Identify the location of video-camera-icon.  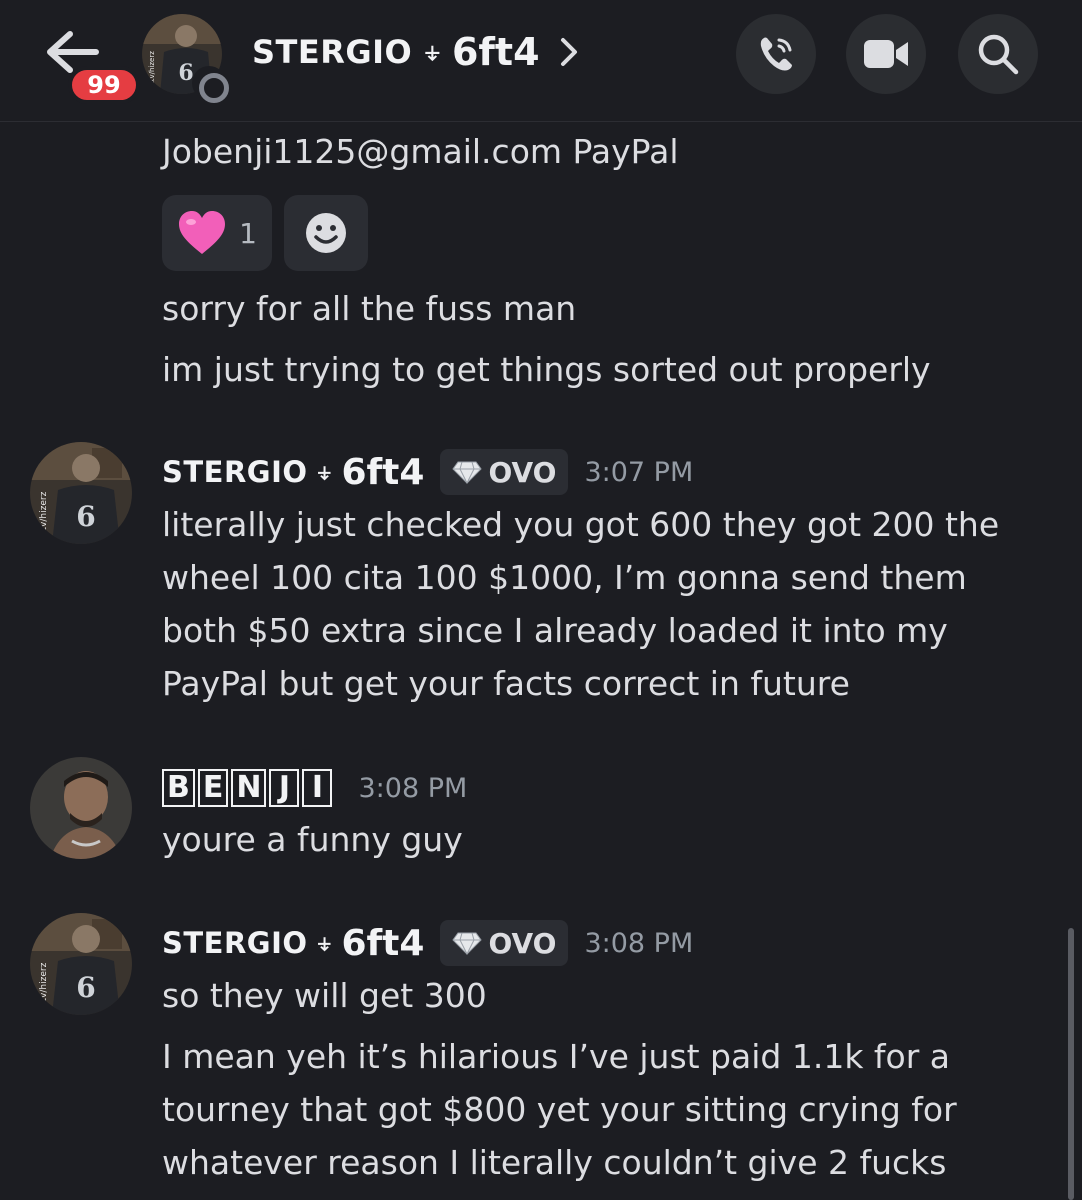
(886, 54).